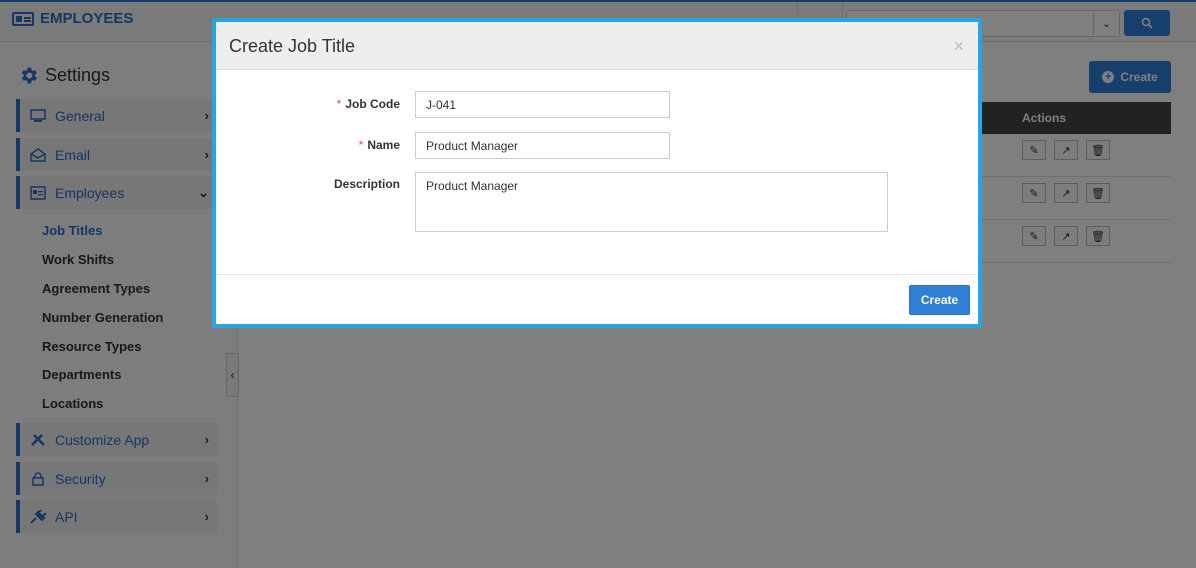 This screenshot has width=1196, height=568. Describe the element at coordinates (542, 104) in the screenshot. I see `job-code-field` at that location.